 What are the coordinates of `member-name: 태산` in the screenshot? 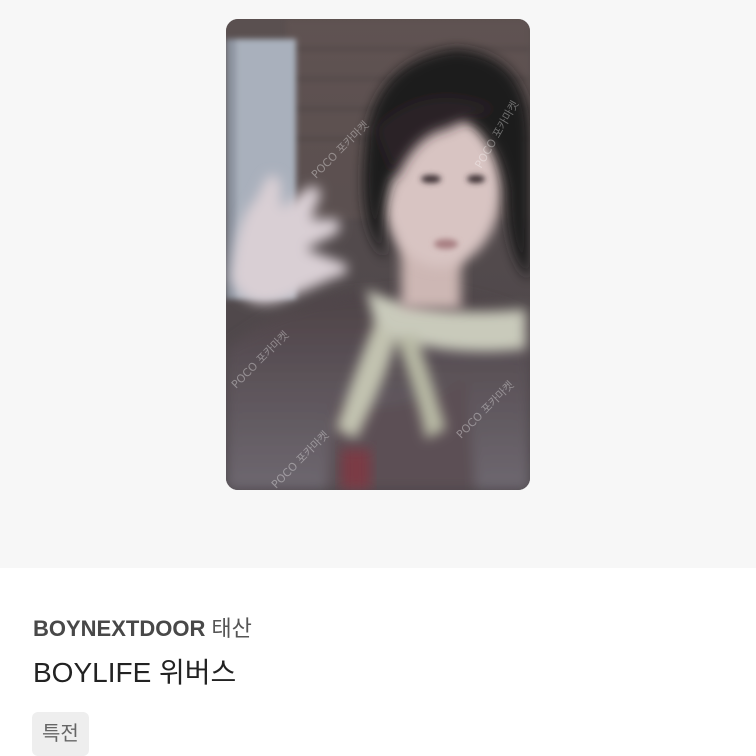 It's located at (231, 628).